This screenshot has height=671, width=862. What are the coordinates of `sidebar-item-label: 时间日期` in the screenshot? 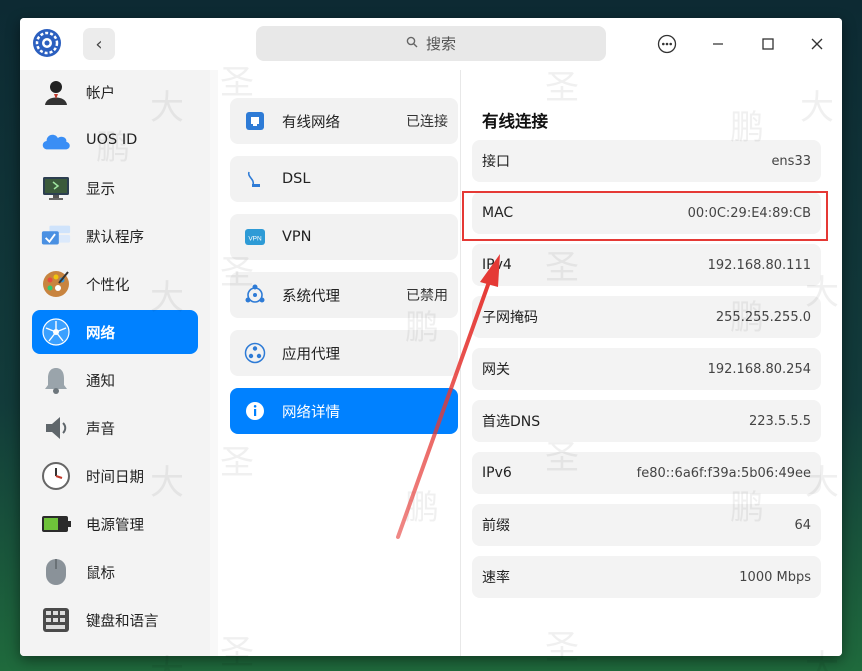 It's located at (115, 477).